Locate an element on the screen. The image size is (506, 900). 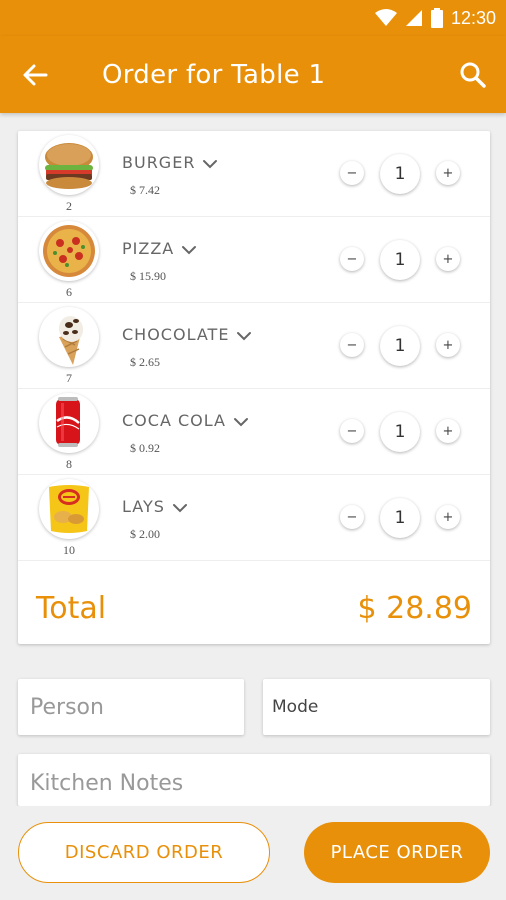
arrow-left-icon is located at coordinates (35, 75).